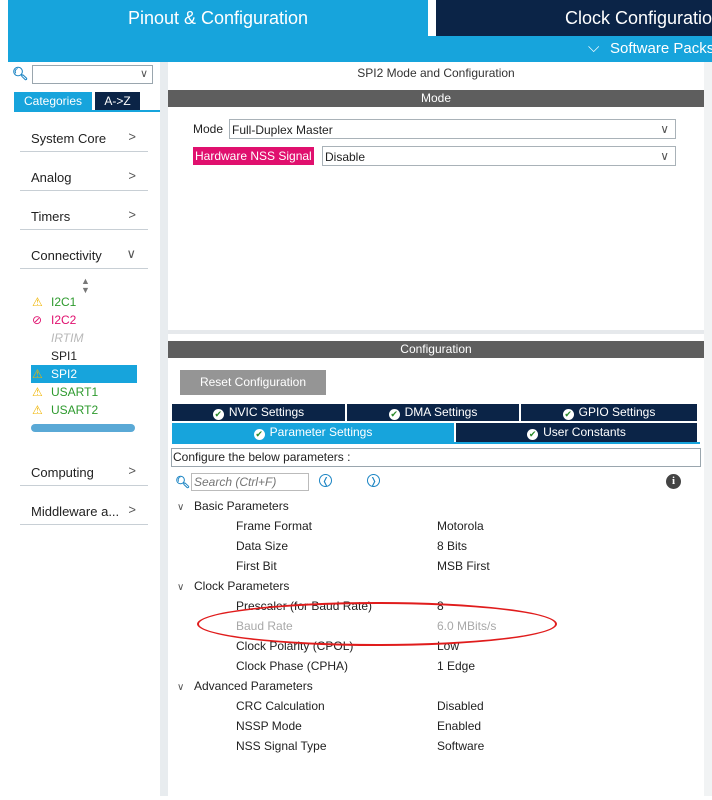  I want to click on tabs-underline, so click(436, 443).